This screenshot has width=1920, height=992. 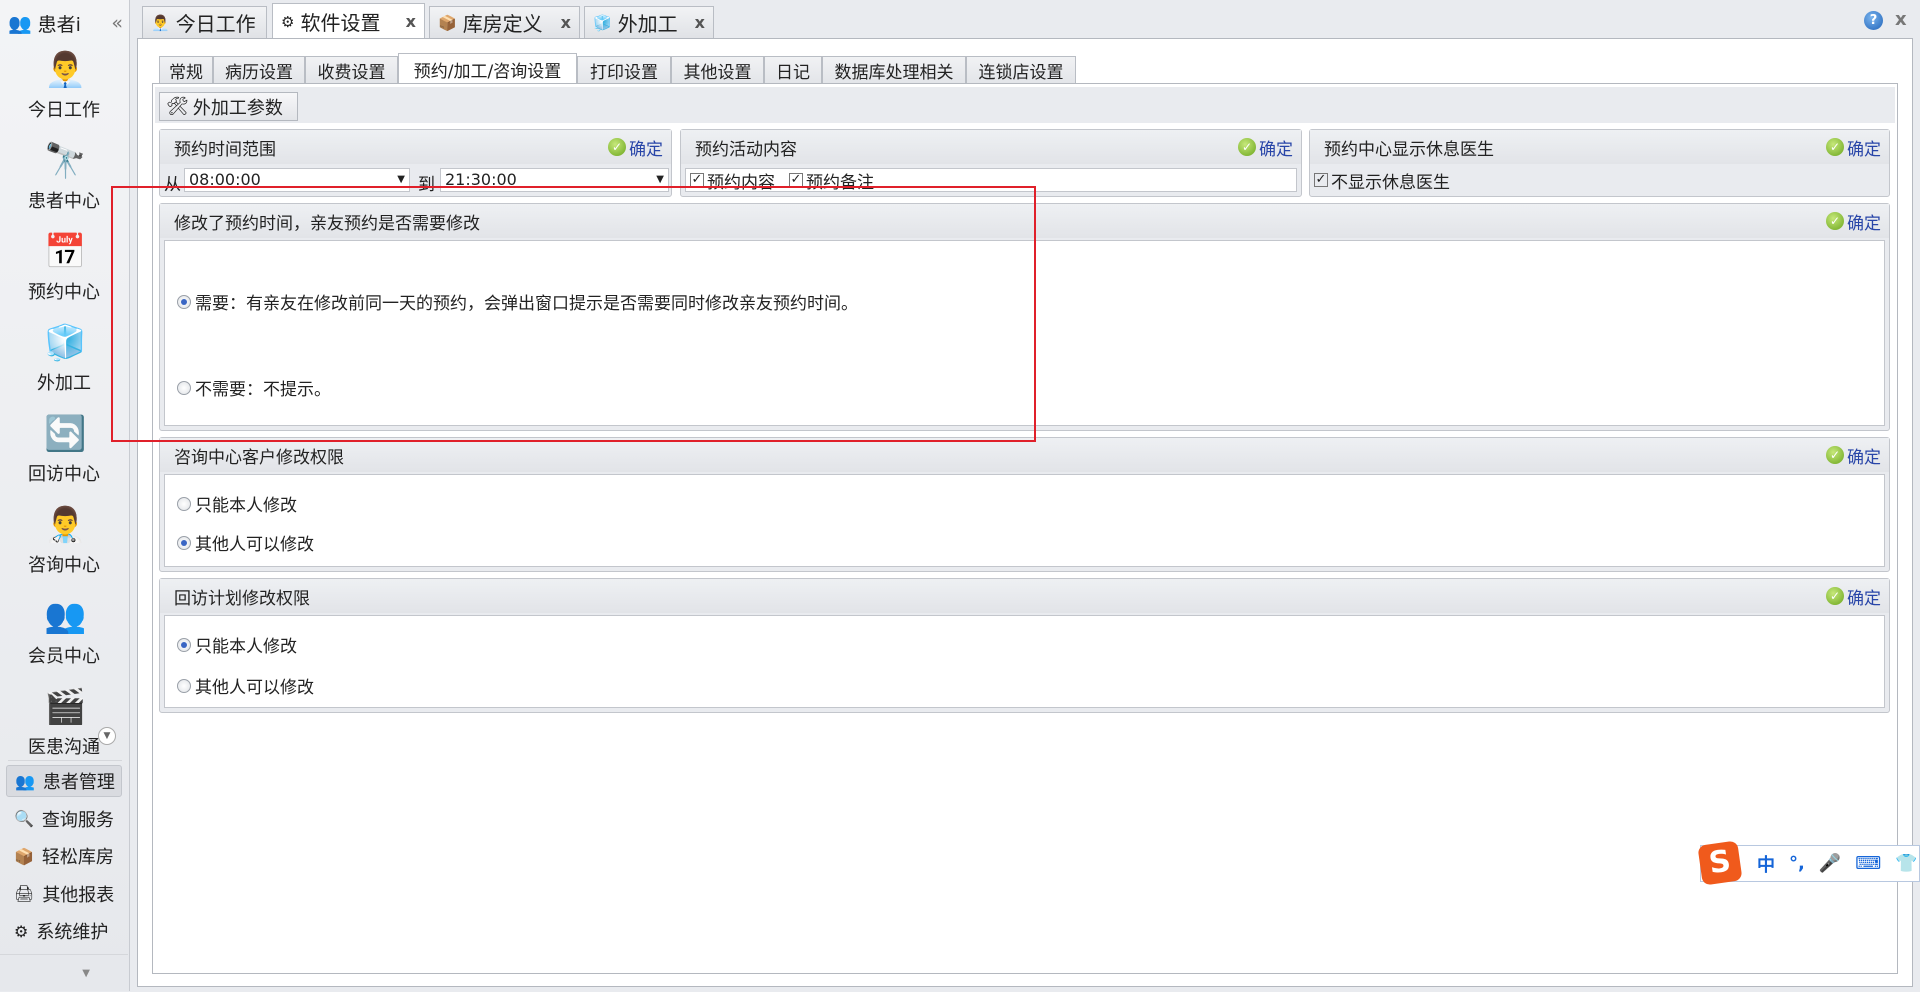 What do you see at coordinates (894, 70) in the screenshot?
I see `settings-tab: 数据库处理相关` at bounding box center [894, 70].